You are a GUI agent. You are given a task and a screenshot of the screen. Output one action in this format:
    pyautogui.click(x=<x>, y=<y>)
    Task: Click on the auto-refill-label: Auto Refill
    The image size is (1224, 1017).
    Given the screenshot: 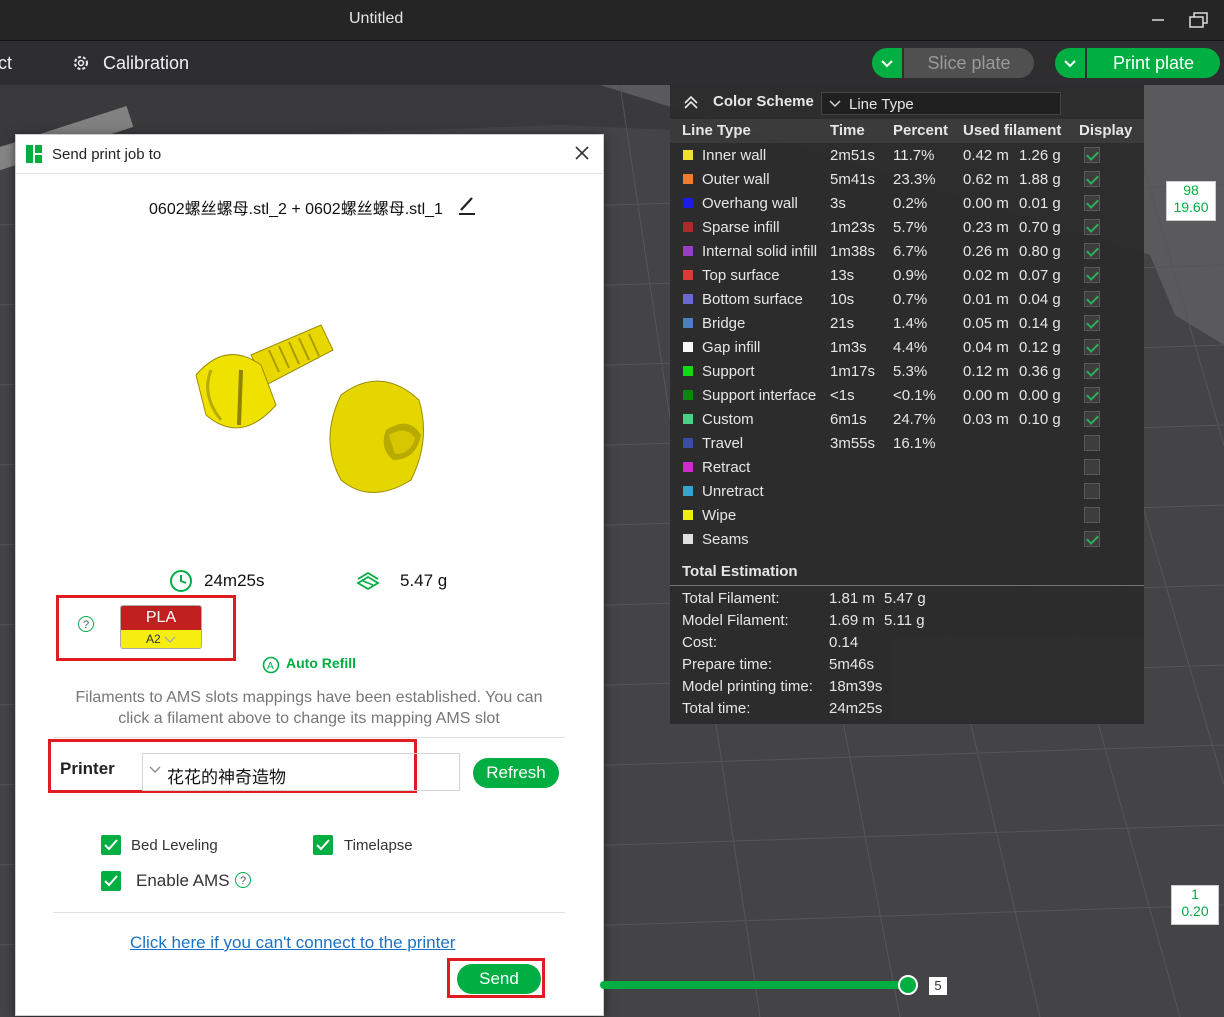 What is the action you would take?
    pyautogui.click(x=321, y=663)
    